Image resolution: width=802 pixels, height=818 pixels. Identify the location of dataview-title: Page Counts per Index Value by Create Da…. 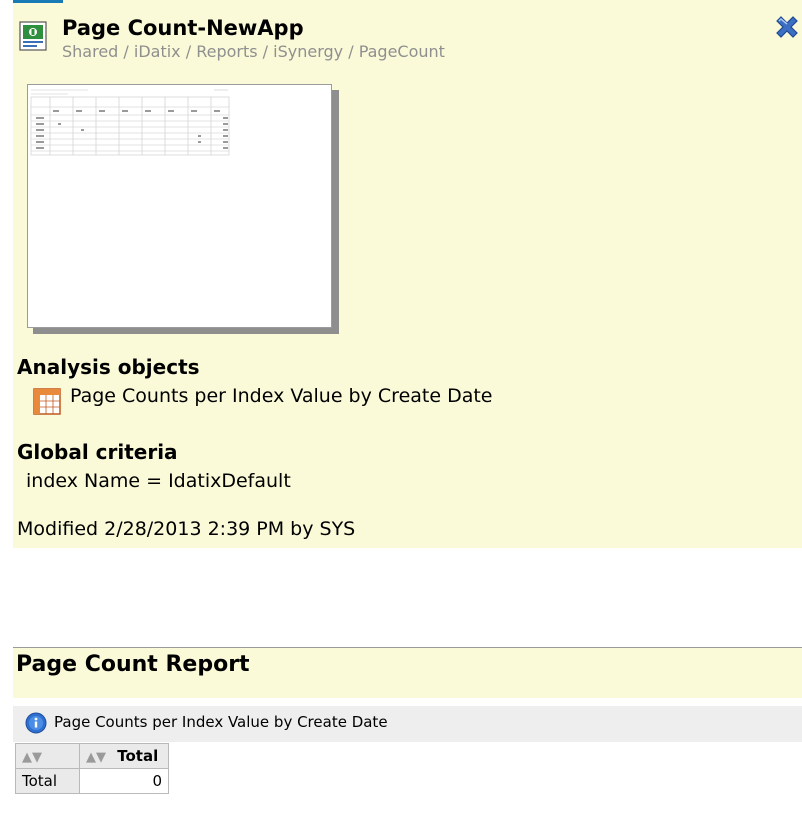
(221, 722).